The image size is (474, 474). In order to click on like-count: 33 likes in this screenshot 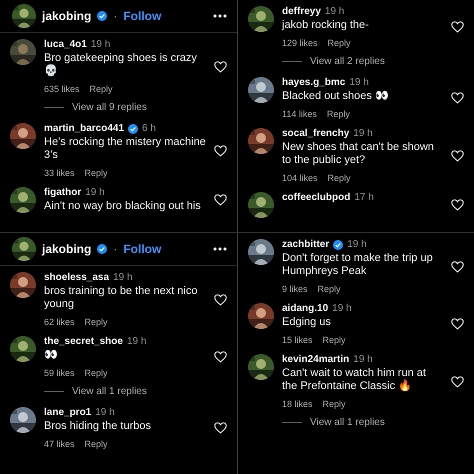, I will do `click(59, 173)`.